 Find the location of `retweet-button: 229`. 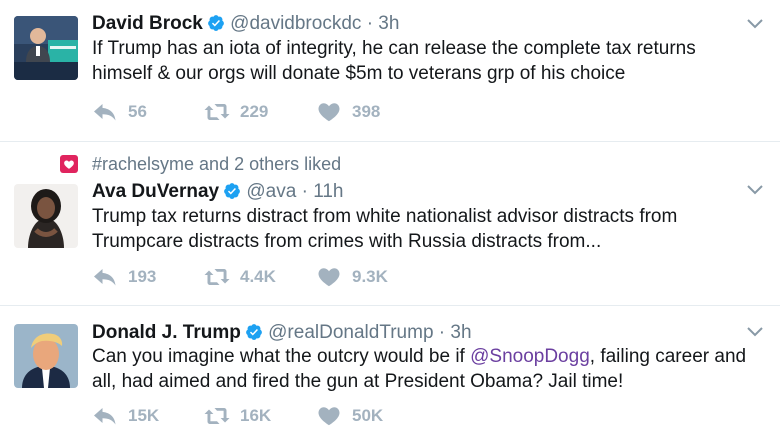

retweet-button: 229 is located at coordinates (260, 112).